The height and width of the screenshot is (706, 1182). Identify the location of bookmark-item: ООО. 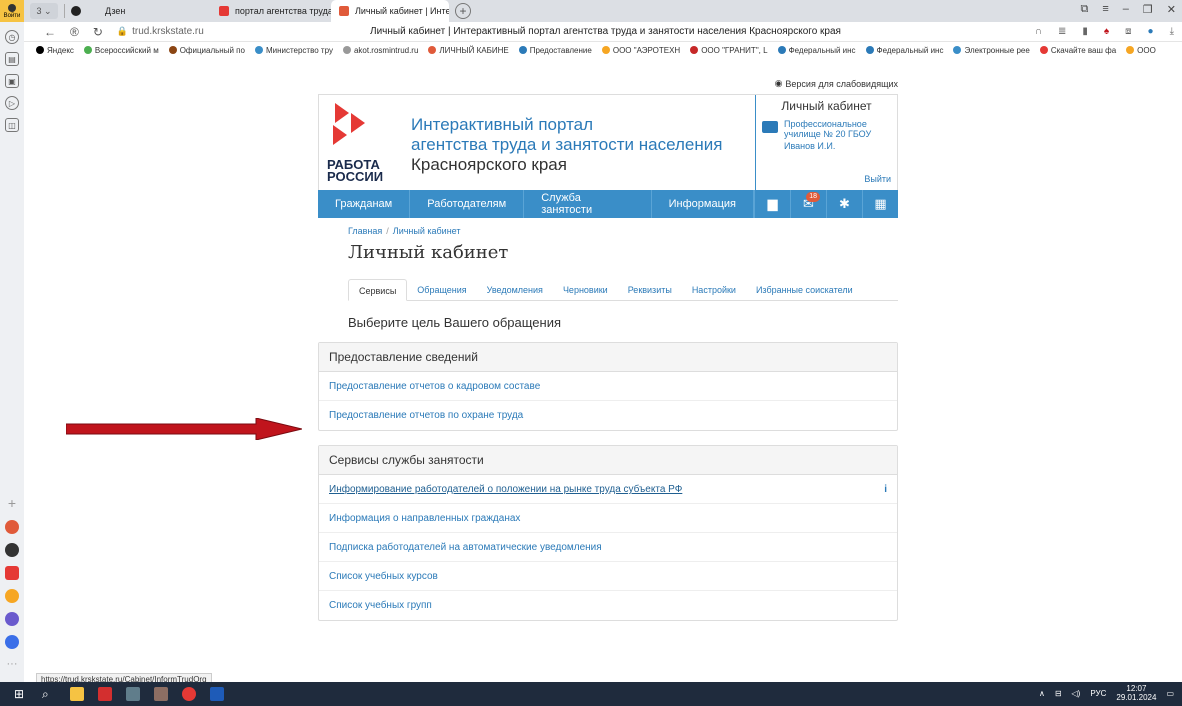
(1141, 50).